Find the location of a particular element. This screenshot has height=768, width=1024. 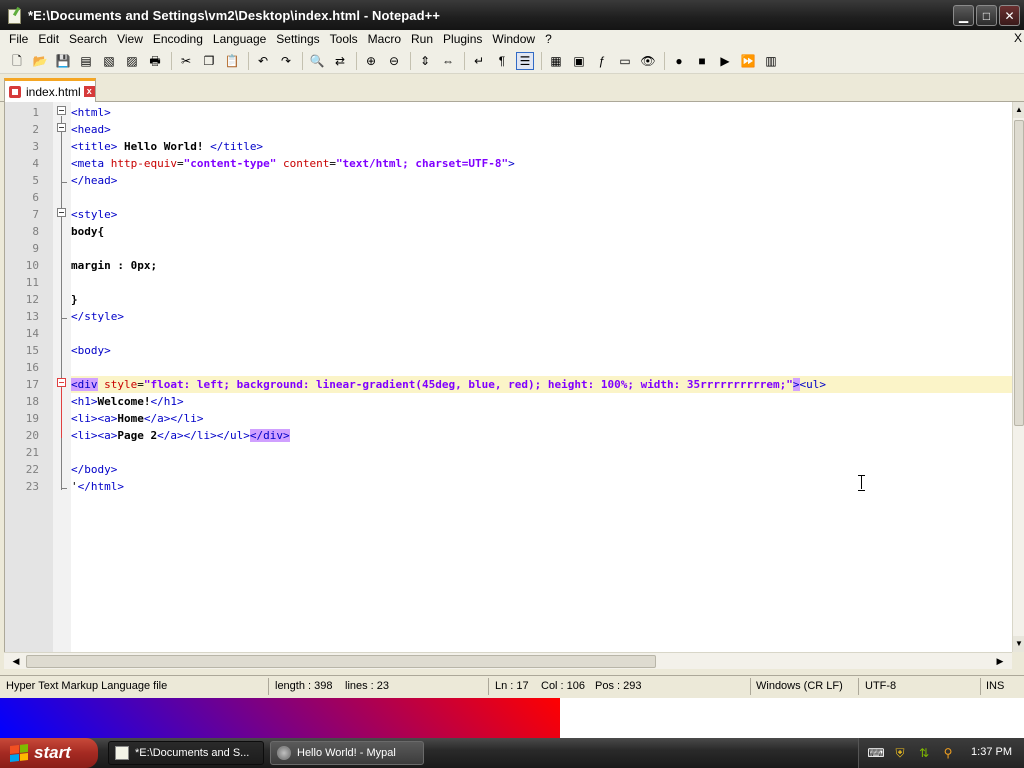

code-line: } is located at coordinates (542, 299).